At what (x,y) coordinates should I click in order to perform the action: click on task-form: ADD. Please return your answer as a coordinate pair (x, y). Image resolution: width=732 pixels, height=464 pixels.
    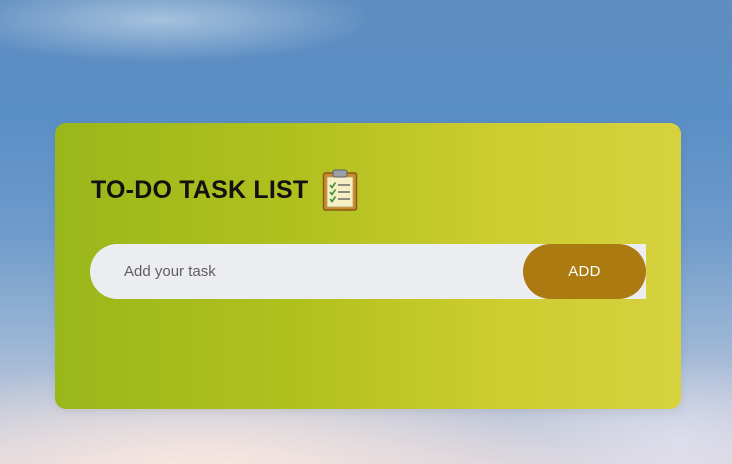
    Looking at the image, I should click on (368, 271).